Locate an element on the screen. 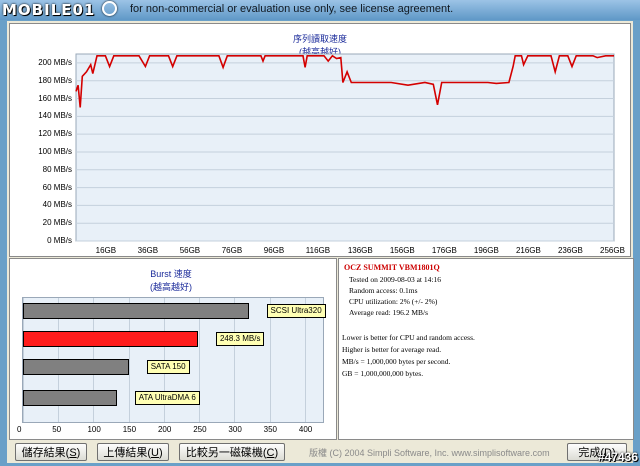 The image size is (640, 466). upload-results-accesskey: U is located at coordinates (155, 453).